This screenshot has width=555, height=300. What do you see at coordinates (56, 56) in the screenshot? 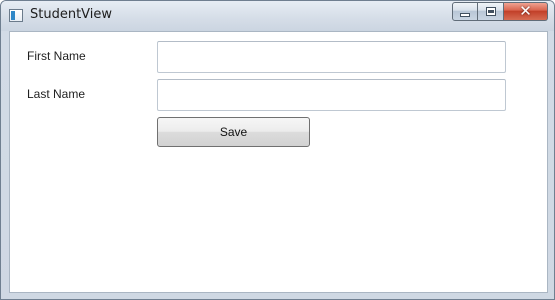
I see `first-name-label: First Name` at bounding box center [56, 56].